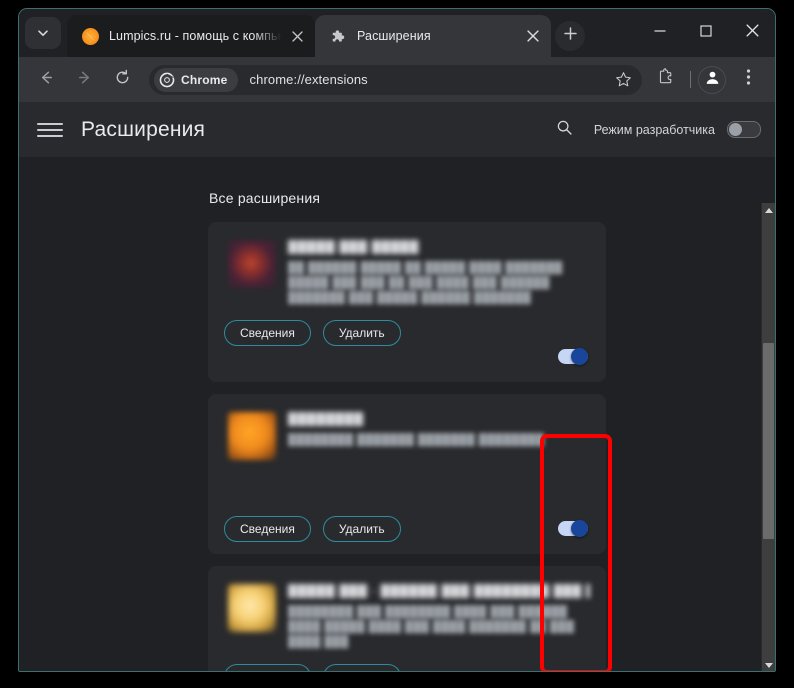 The width and height of the screenshot is (794, 688). What do you see at coordinates (768, 441) in the screenshot?
I see `scrollbar-thumb` at bounding box center [768, 441].